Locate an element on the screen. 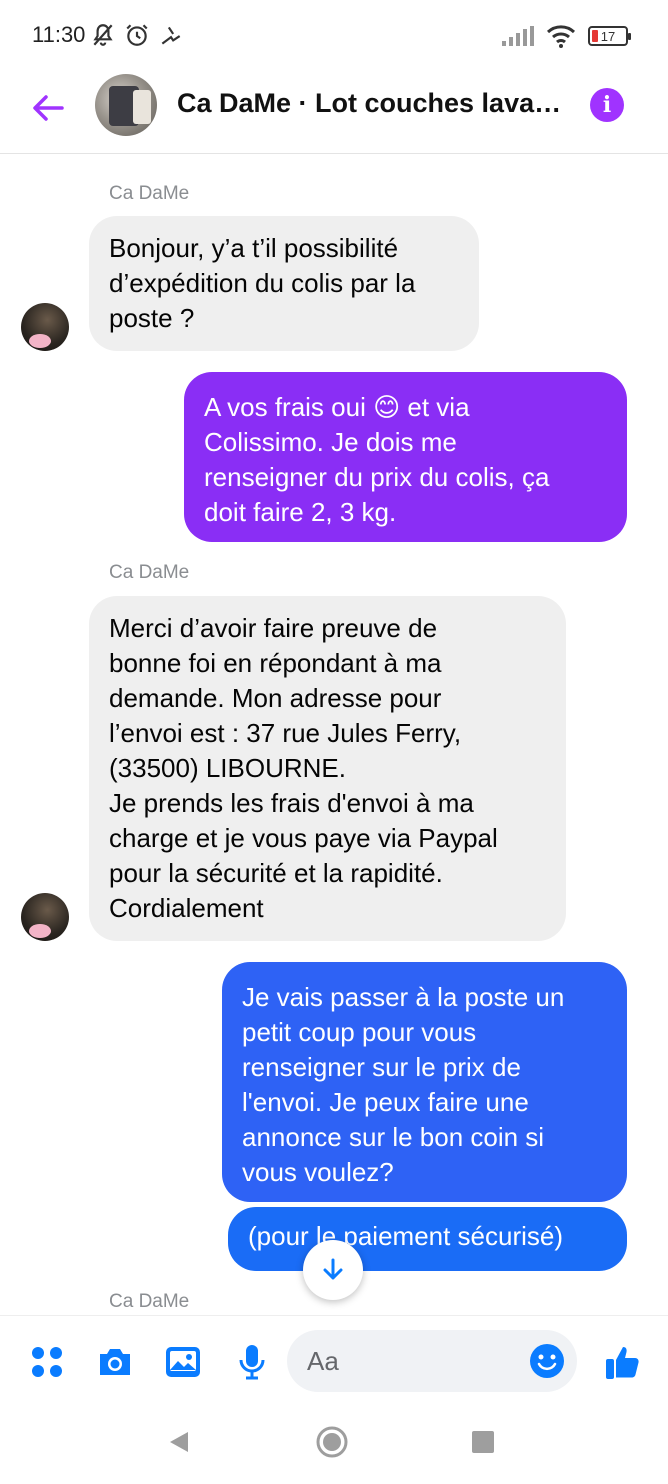 The image size is (668, 1484). emoji-icon is located at coordinates (547, 1361).